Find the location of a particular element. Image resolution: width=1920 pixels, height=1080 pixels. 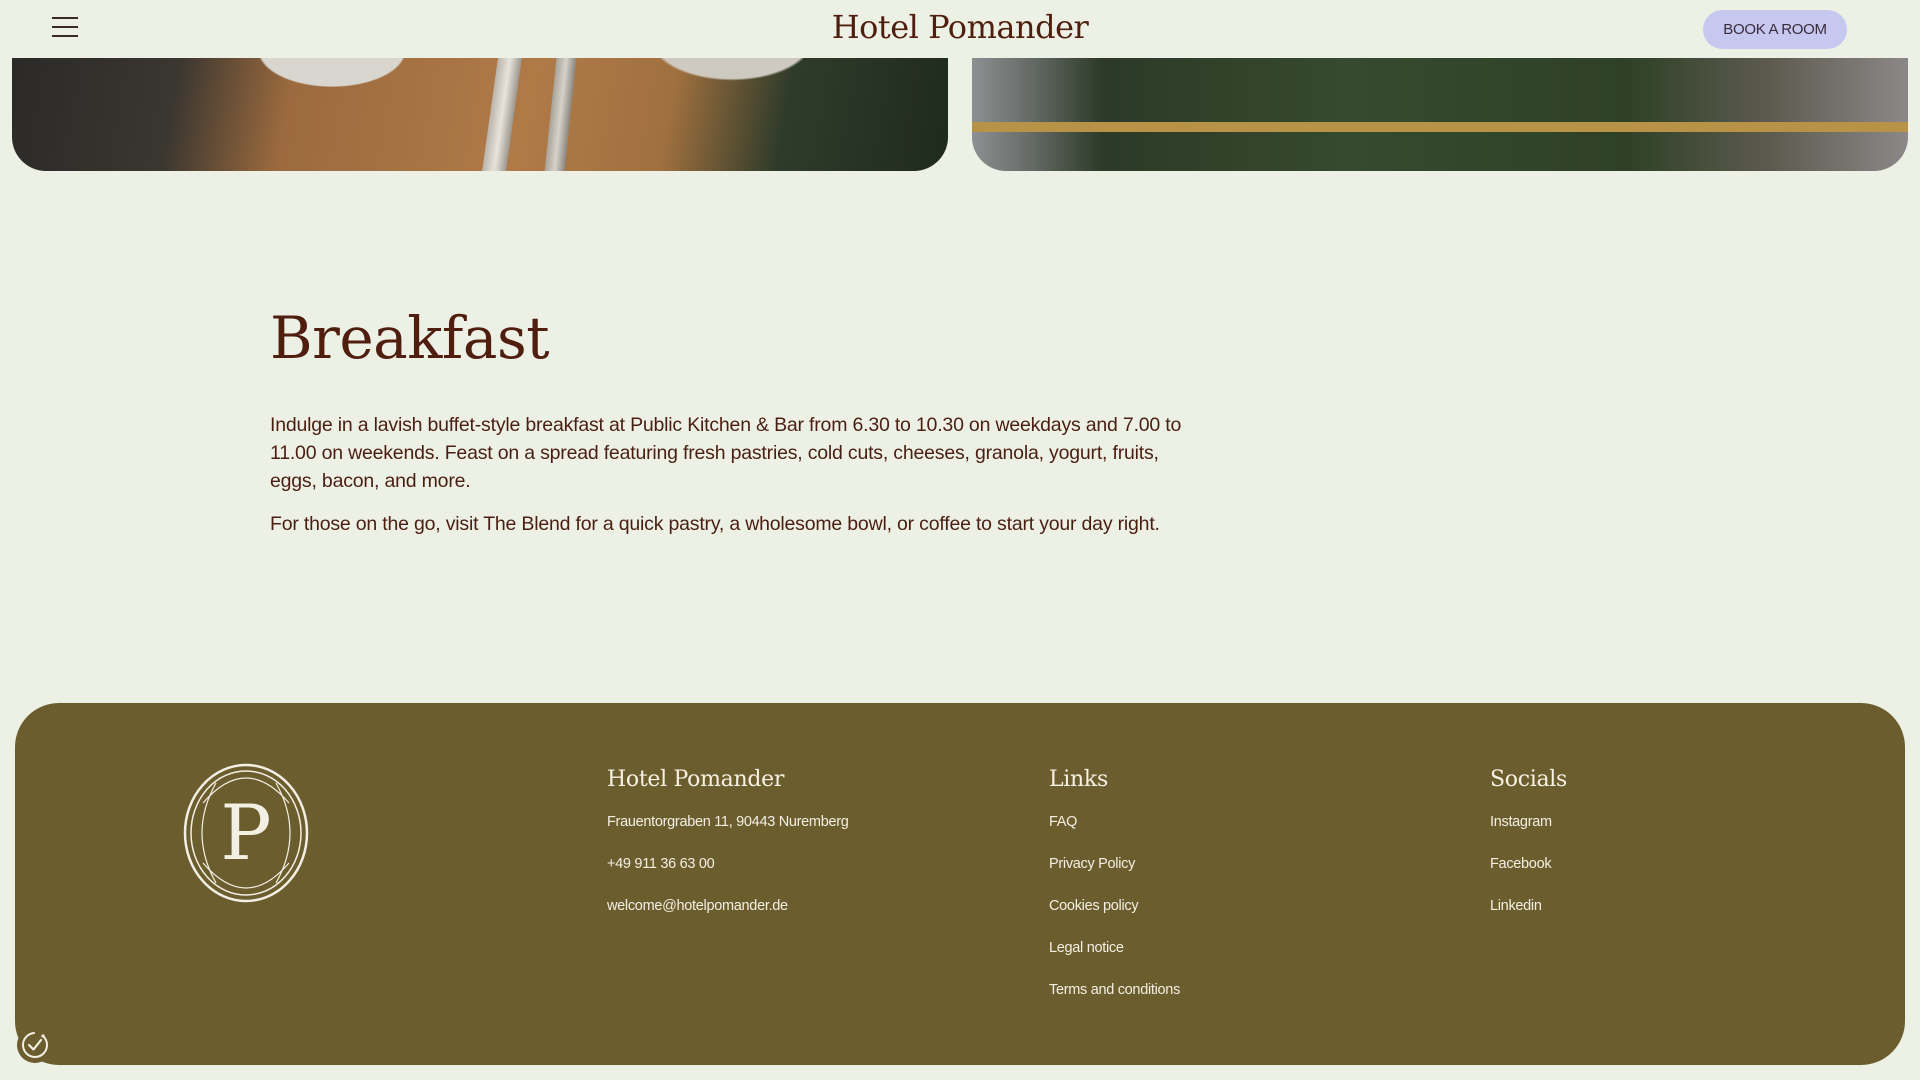

section-title: Breakfast is located at coordinates (410, 338).